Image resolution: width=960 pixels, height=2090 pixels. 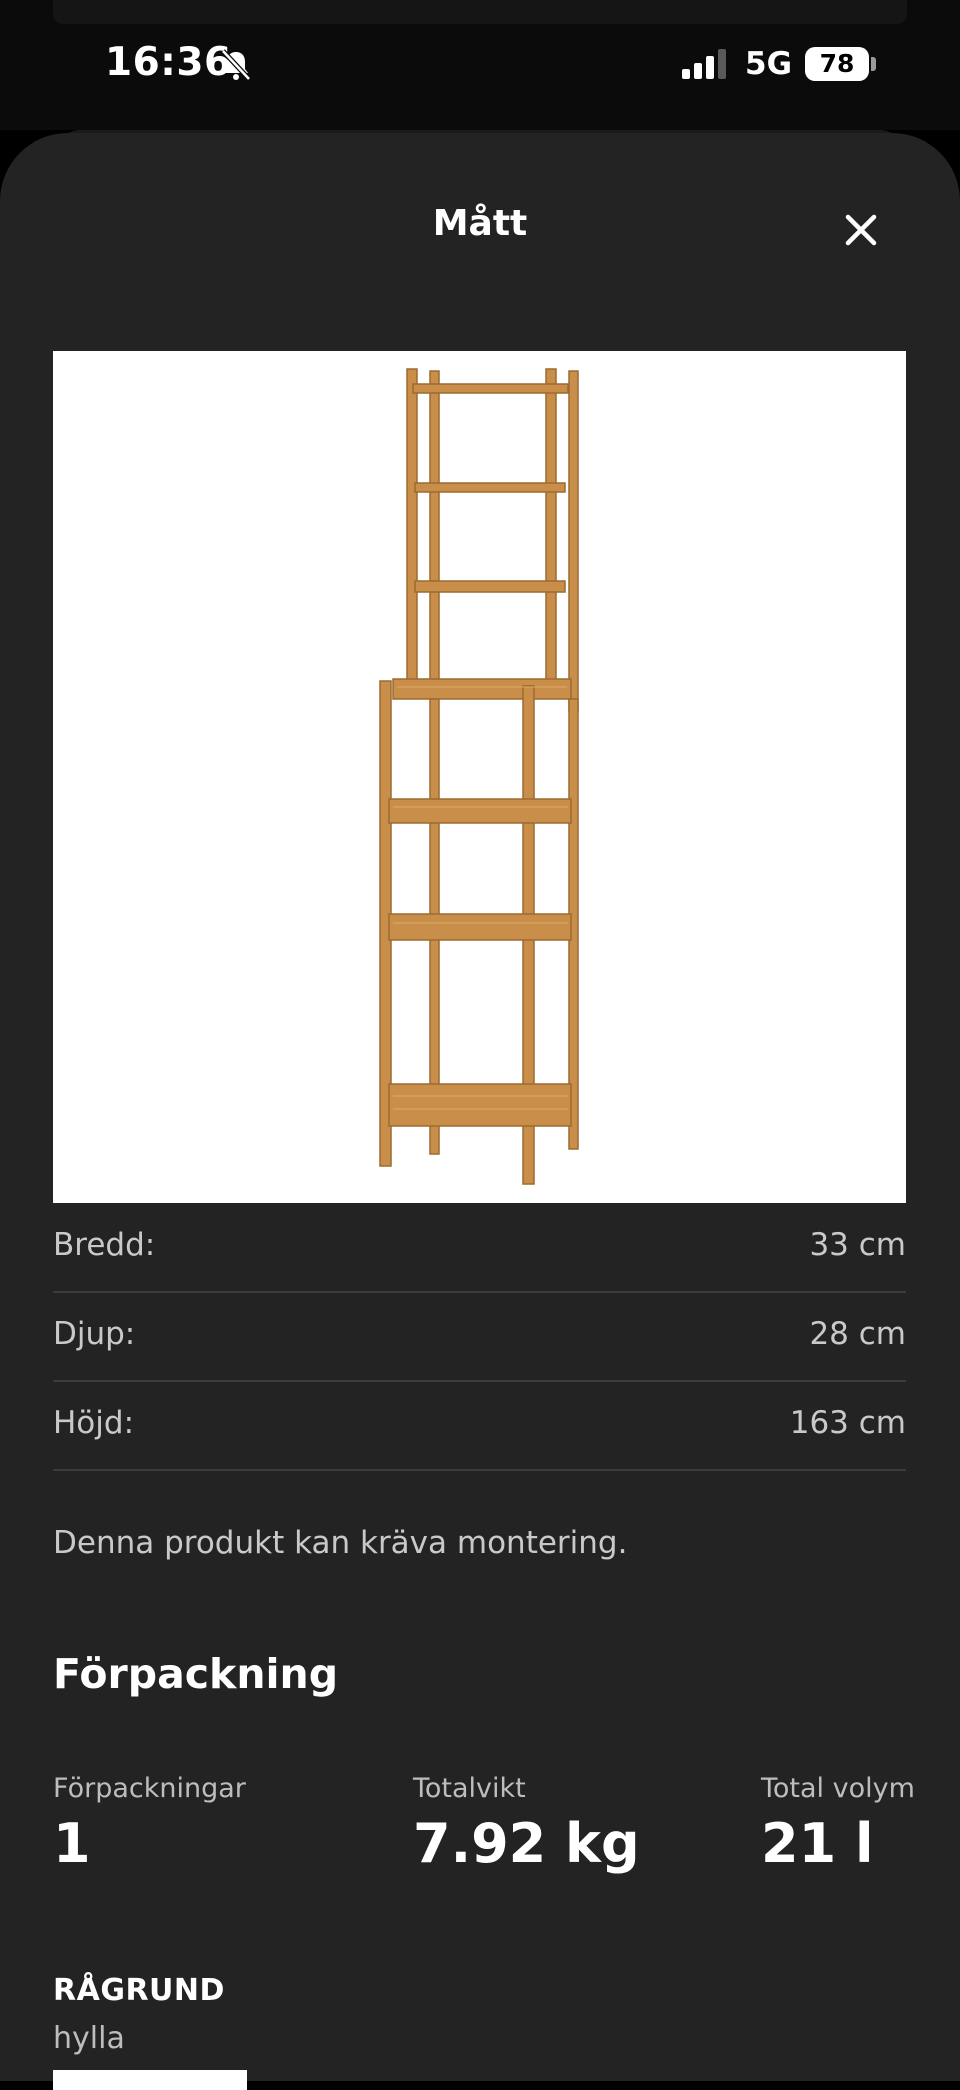 What do you see at coordinates (150, 2080) in the screenshot?
I see `package-thumbnail` at bounding box center [150, 2080].